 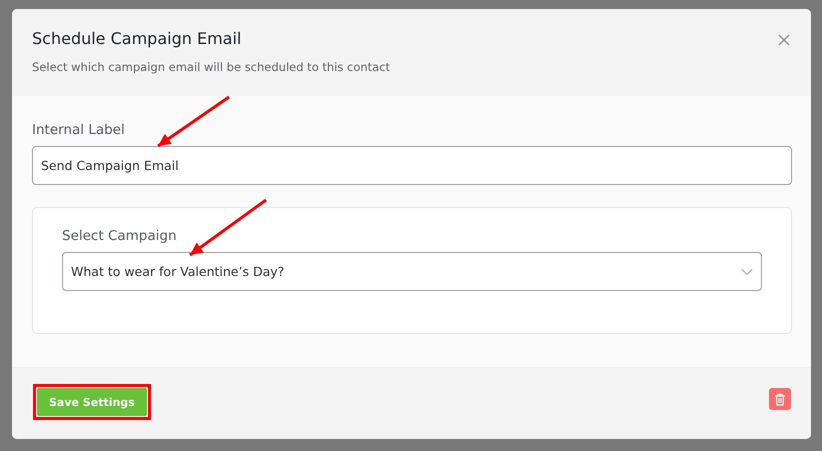 I want to click on chevron-down-icon, so click(x=747, y=272).